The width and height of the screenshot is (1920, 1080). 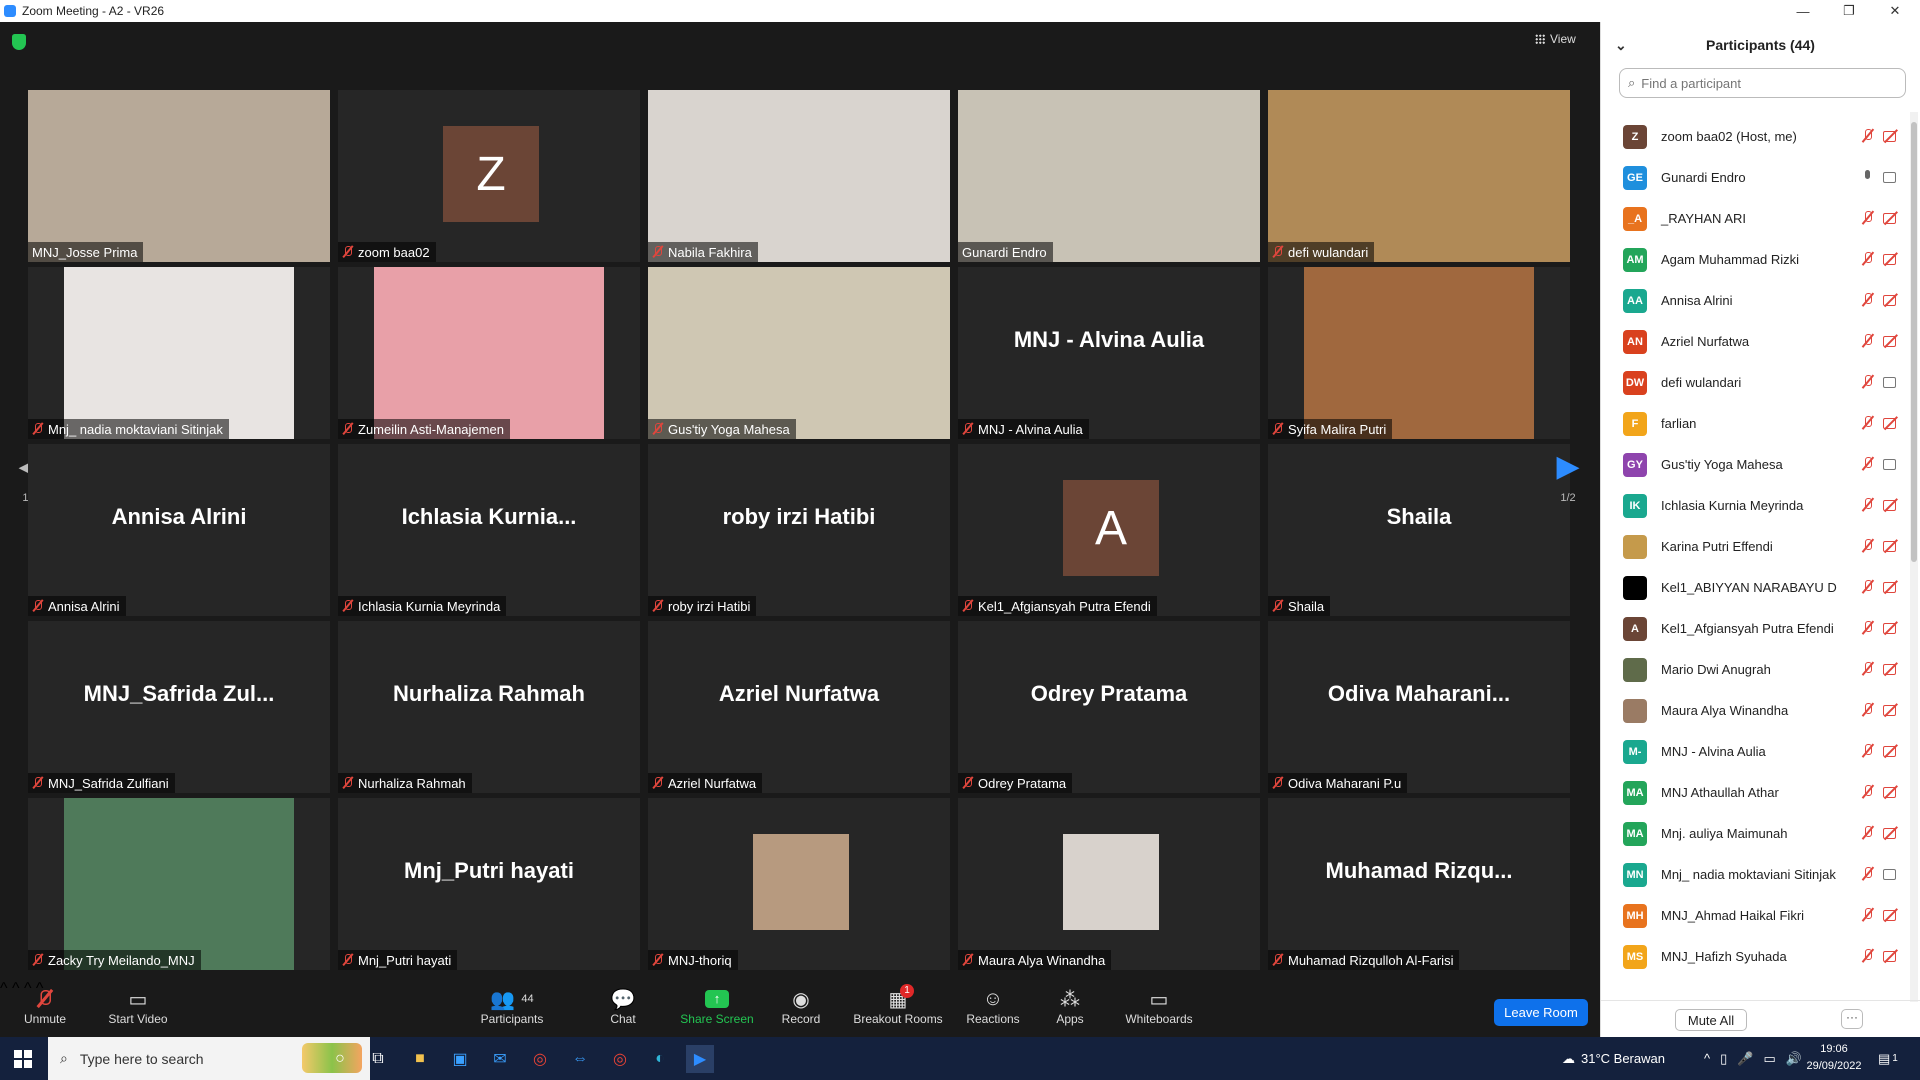 What do you see at coordinates (179, 707) in the screenshot?
I see `participant-tile: MNJ_Safrida Zul... MNJ_Safrida Zulfiani` at bounding box center [179, 707].